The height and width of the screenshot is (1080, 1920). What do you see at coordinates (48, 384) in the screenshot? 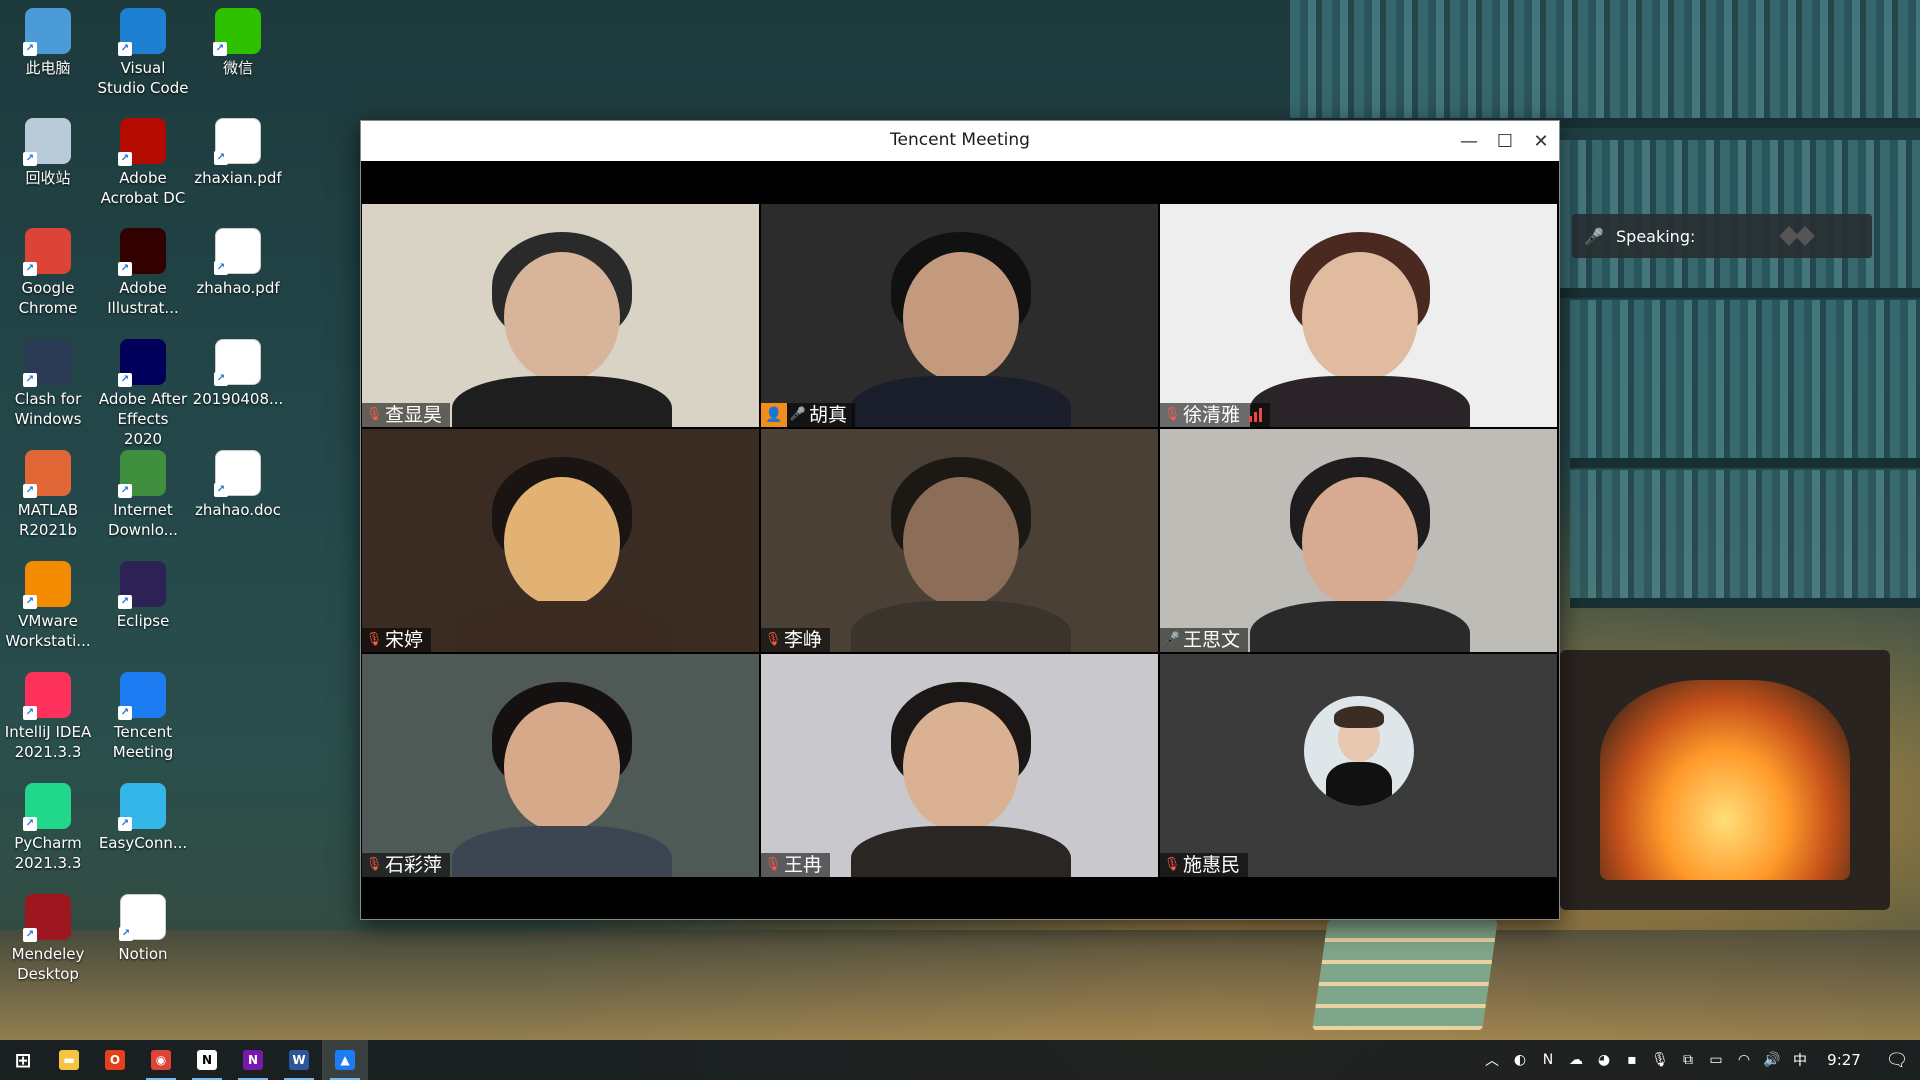
I see `desktop-icon: ↗ Clash for Windows` at bounding box center [48, 384].